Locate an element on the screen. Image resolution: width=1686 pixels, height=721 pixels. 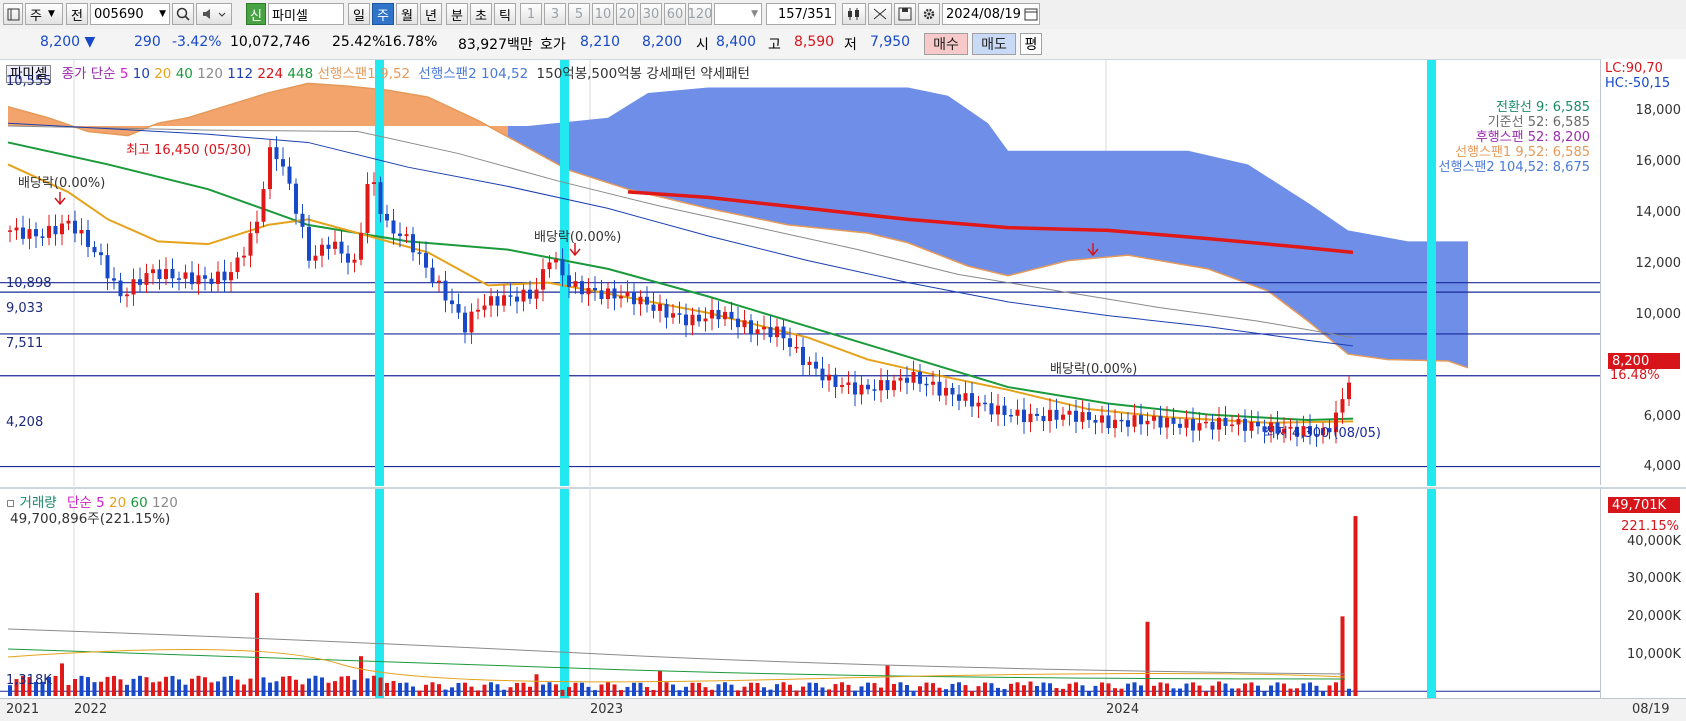
interval-select: ▼ is located at coordinates (738, 14).